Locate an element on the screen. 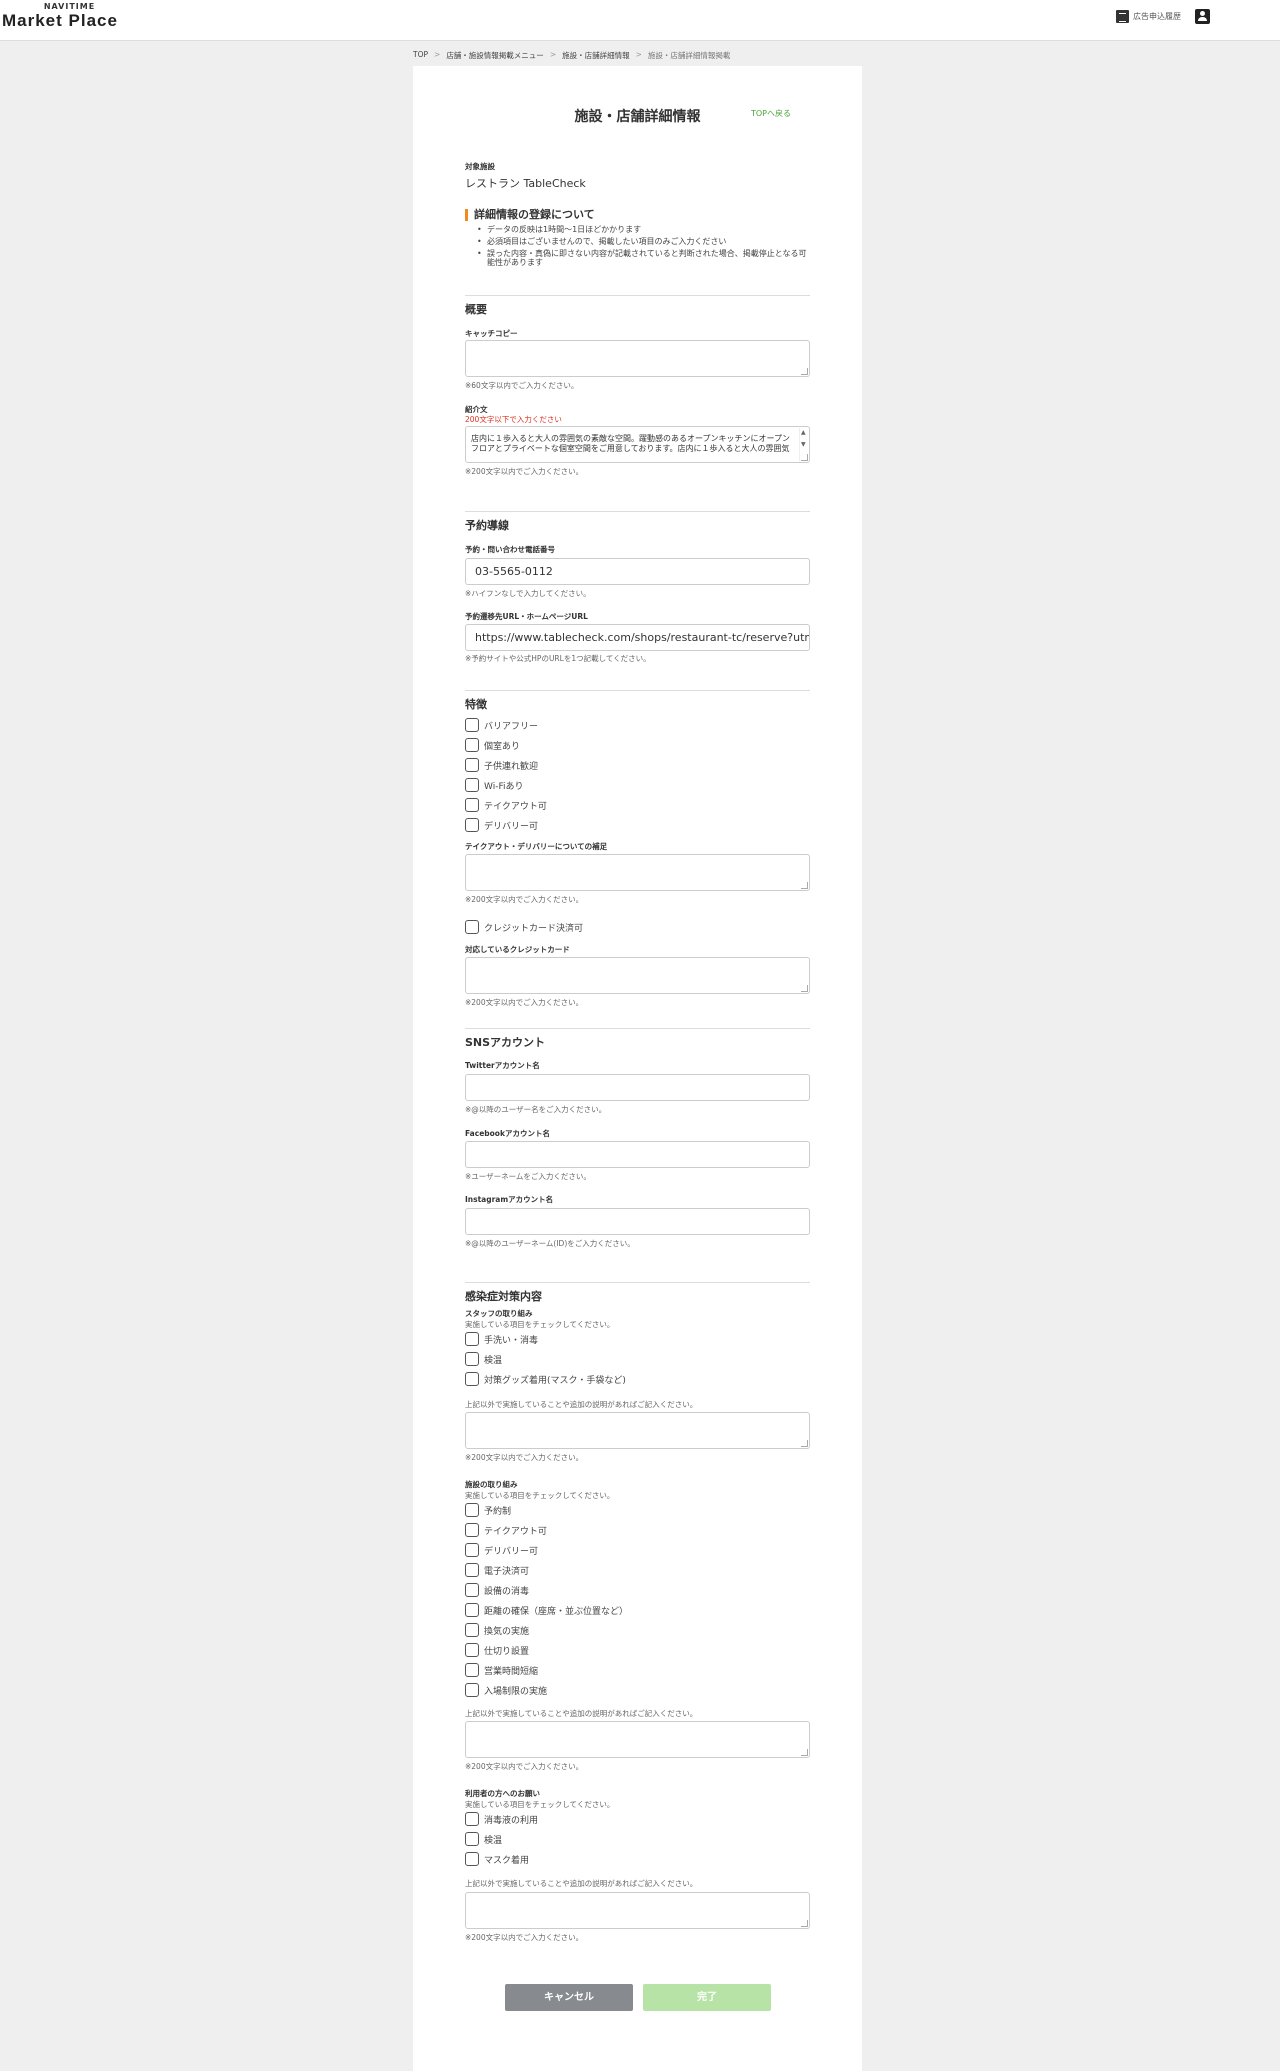  facility-checkbox: テイクアウト可 is located at coordinates (637, 1530).